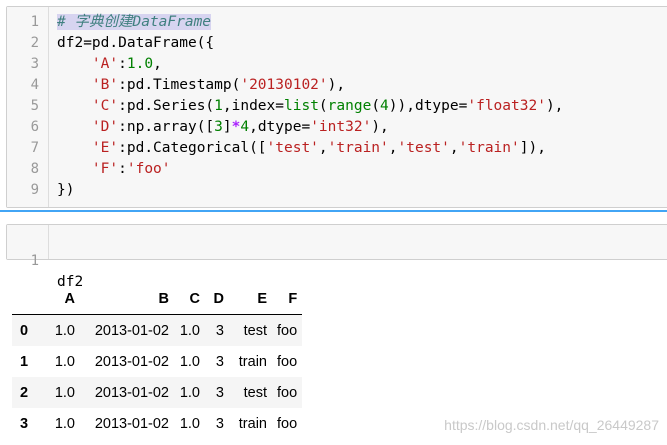  What do you see at coordinates (253, 106) in the screenshot?
I see `code-token: ,index=` at bounding box center [253, 106].